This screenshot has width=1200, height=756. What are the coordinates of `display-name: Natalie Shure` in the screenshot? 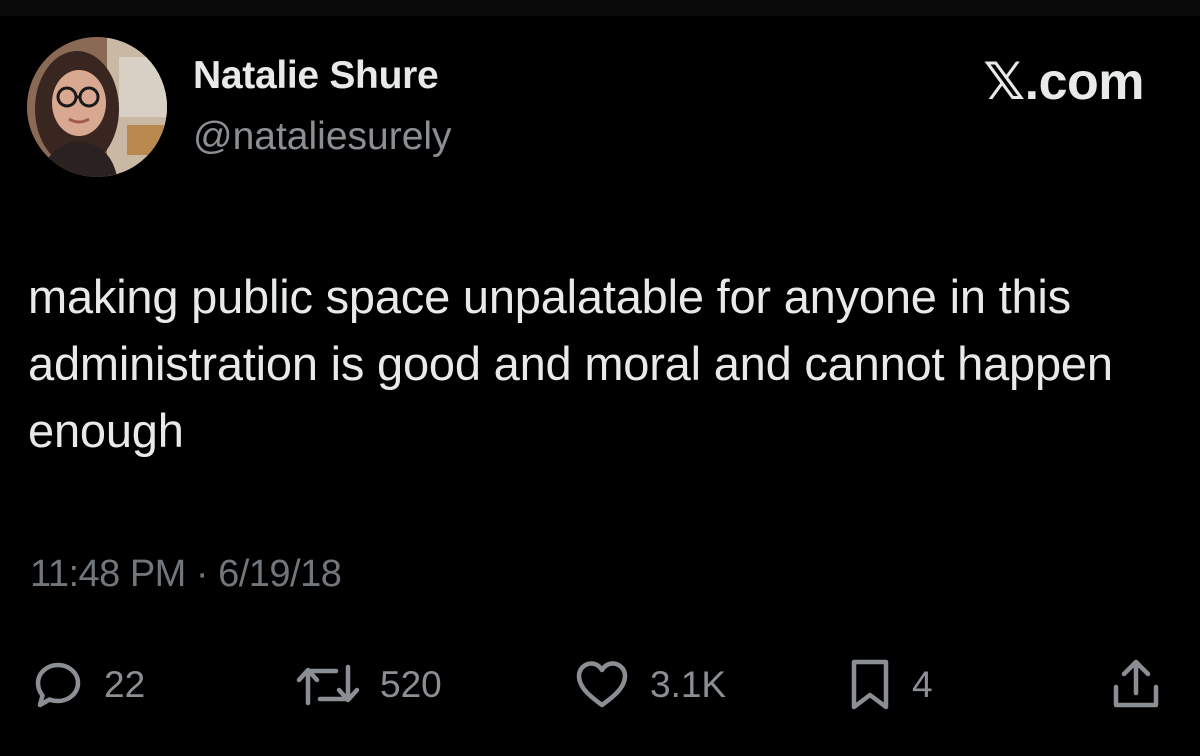 It's located at (316, 76).